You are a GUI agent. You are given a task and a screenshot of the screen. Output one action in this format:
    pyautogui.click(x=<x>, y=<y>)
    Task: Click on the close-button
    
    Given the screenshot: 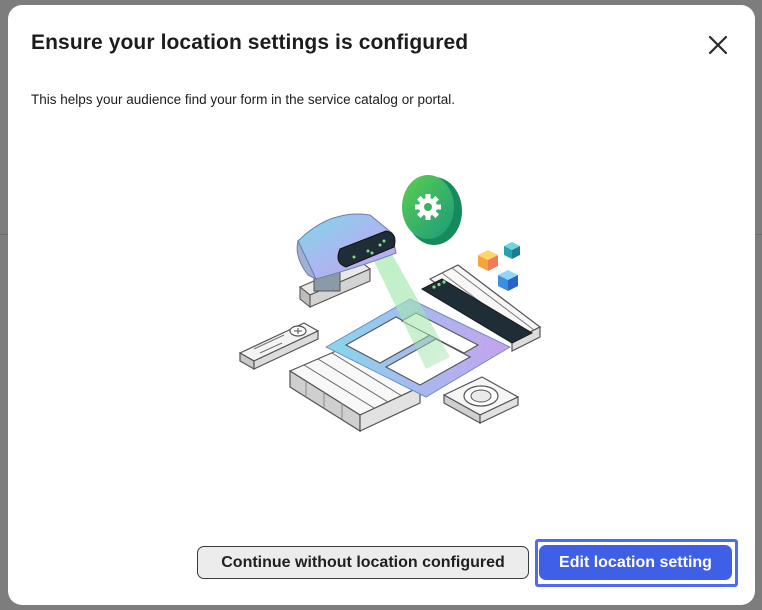 What is the action you would take?
    pyautogui.click(x=718, y=45)
    